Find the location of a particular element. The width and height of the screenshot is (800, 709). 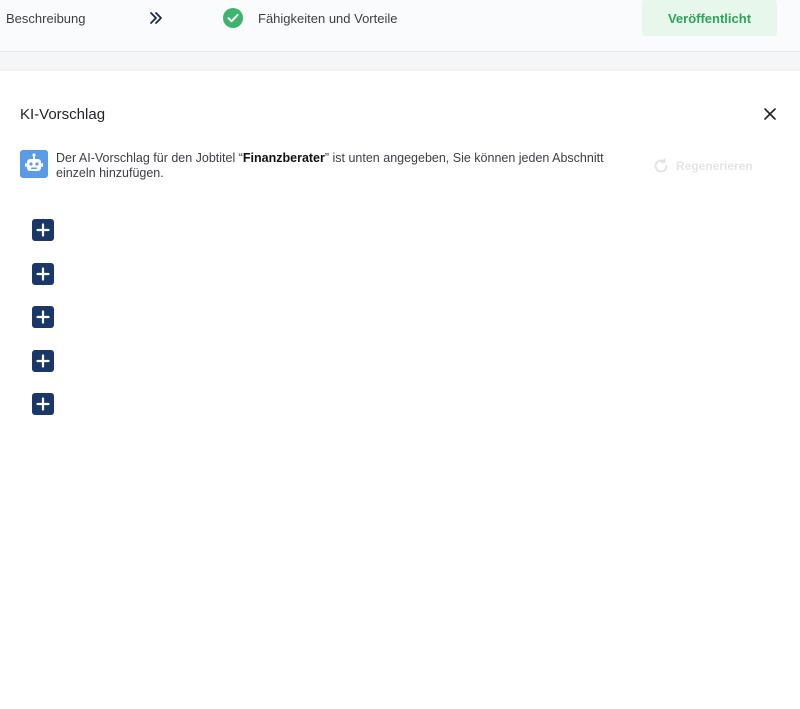

close-icon is located at coordinates (770, 114).